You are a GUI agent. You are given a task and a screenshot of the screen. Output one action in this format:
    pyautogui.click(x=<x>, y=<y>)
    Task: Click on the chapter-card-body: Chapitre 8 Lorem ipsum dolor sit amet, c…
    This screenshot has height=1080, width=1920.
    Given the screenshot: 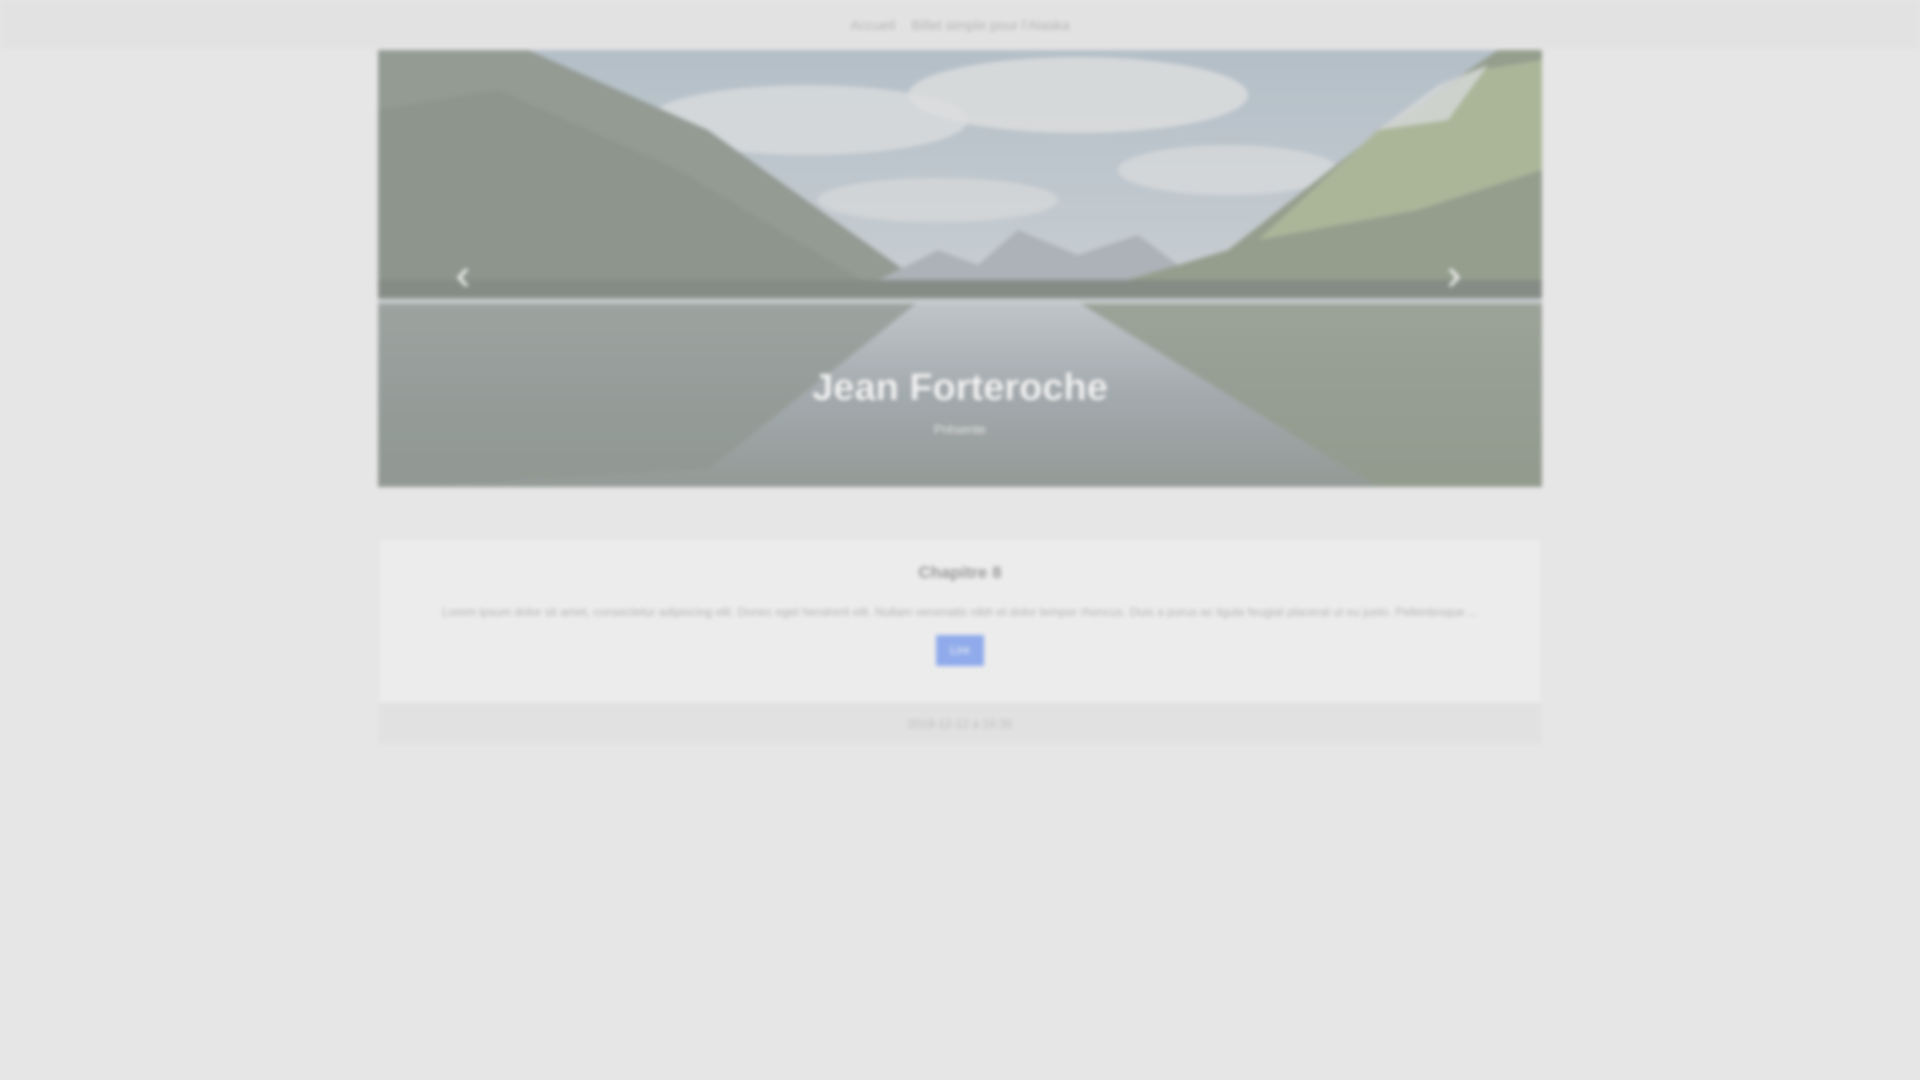 What is the action you would take?
    pyautogui.click(x=960, y=621)
    